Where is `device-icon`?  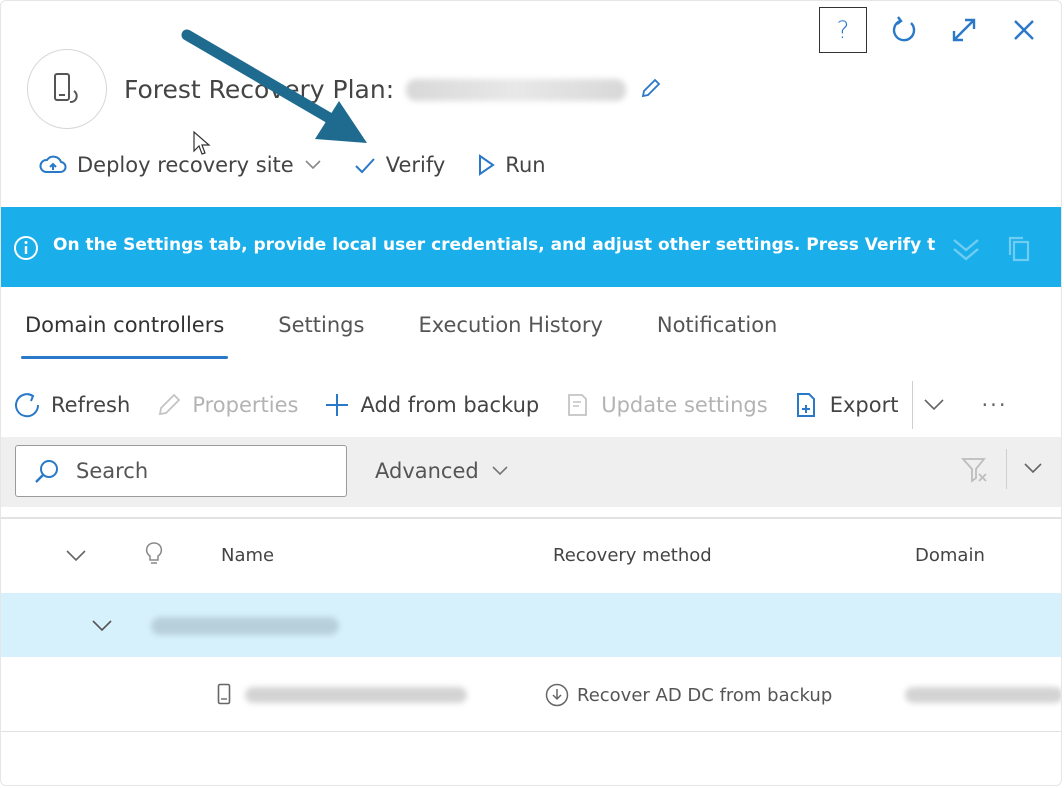
device-icon is located at coordinates (224, 694).